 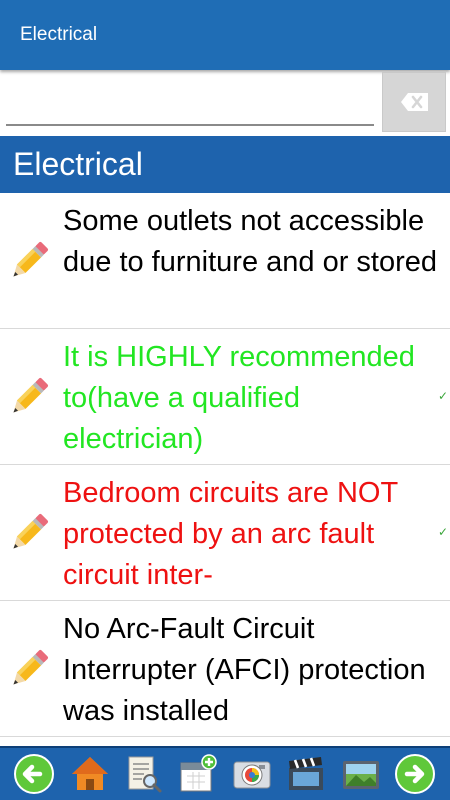 I want to click on app-title: Electrical, so click(x=59, y=34).